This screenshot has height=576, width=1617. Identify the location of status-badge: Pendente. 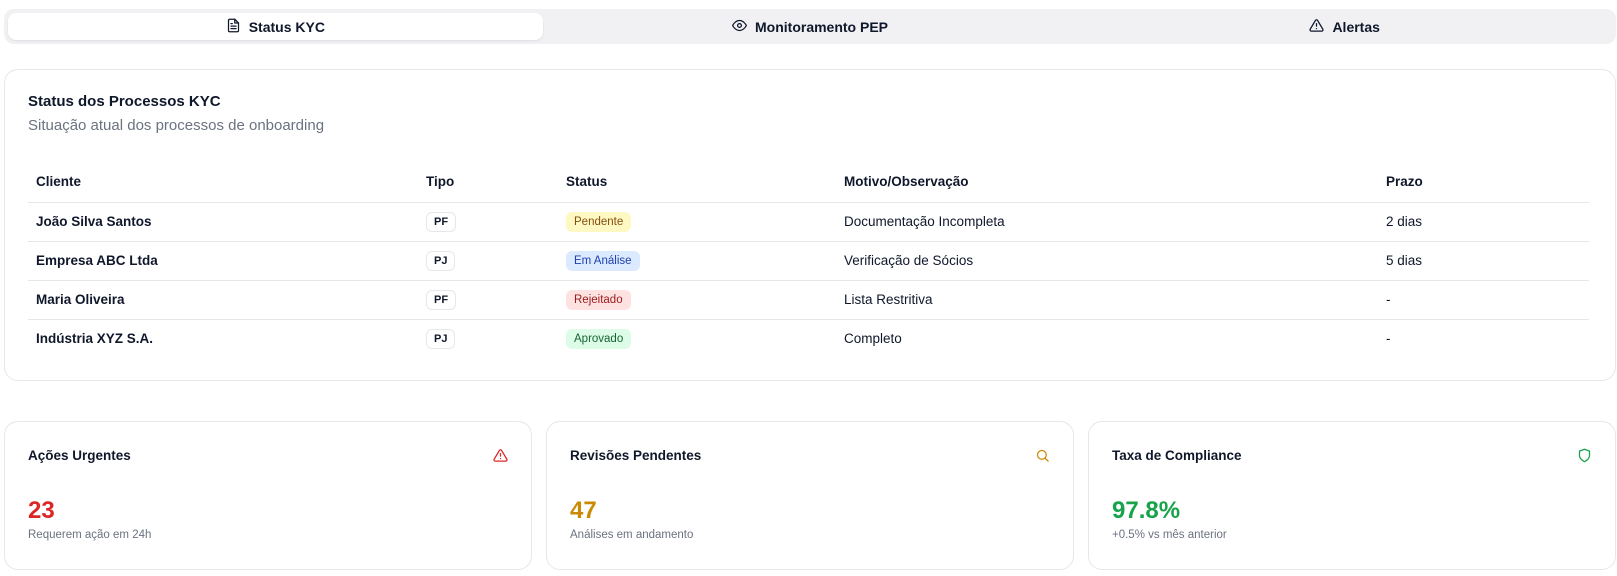
(599, 221).